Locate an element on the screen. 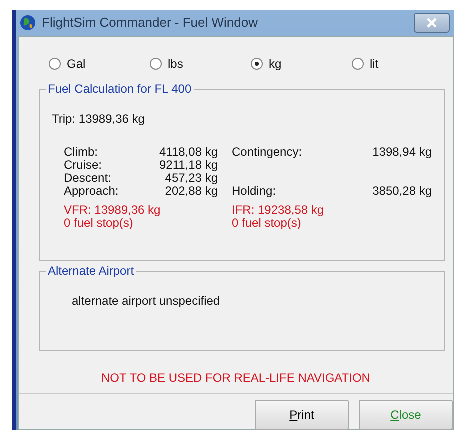 The height and width of the screenshot is (430, 454). vfr-total: VFR: 13989,36 kg is located at coordinates (113, 210).